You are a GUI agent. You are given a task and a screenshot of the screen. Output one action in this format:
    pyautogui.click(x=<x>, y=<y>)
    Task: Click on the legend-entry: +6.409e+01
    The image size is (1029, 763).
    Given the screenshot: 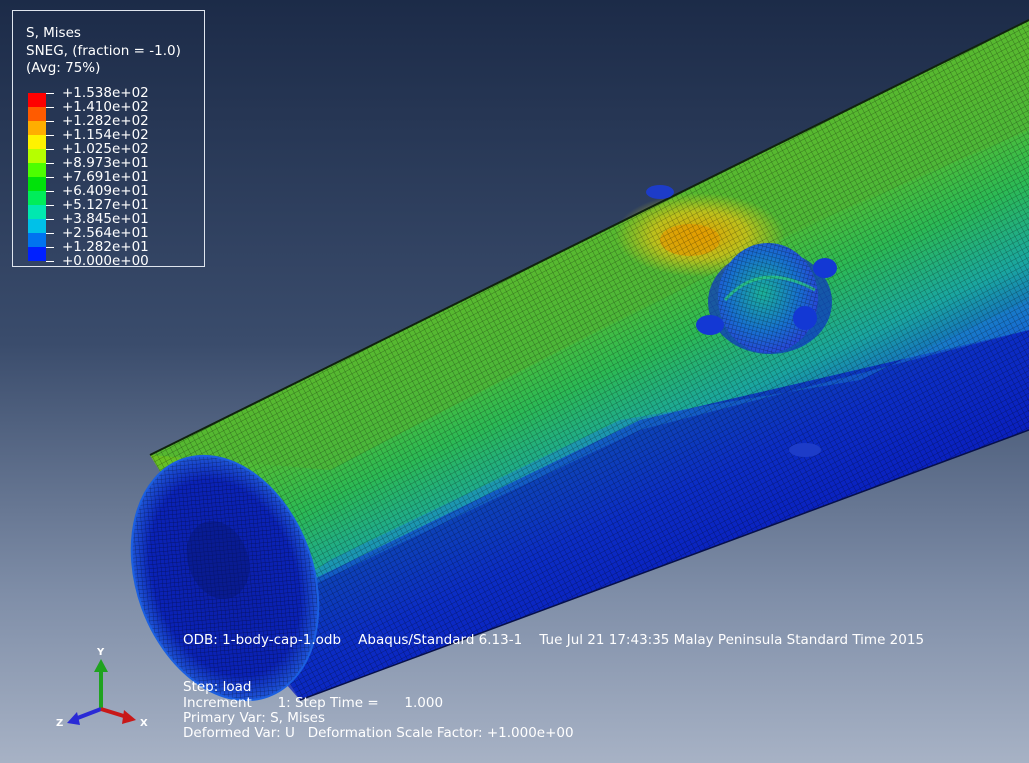 What is the action you would take?
    pyautogui.click(x=116, y=194)
    